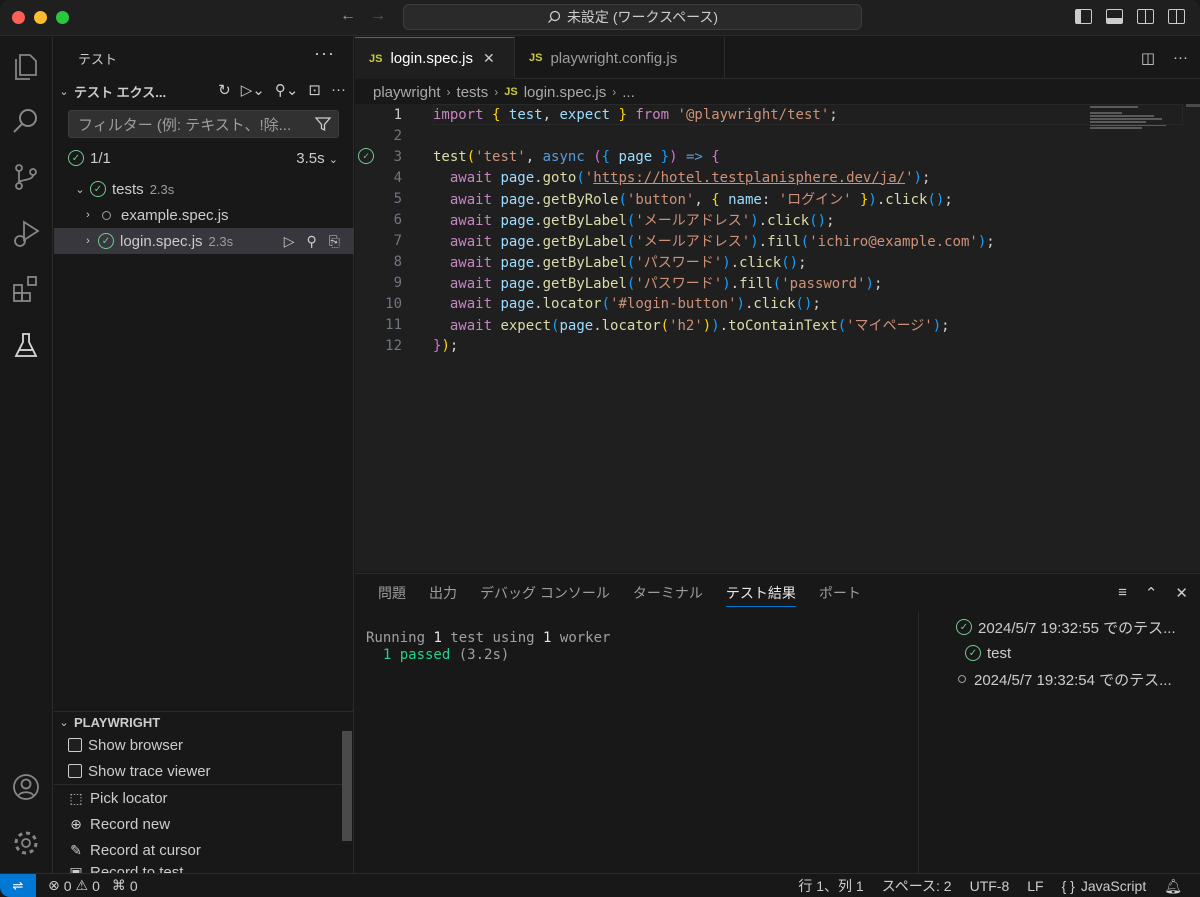  I want to click on code-line: ✓ 3 test('test', async ({ page }) => {, so click(777, 156).